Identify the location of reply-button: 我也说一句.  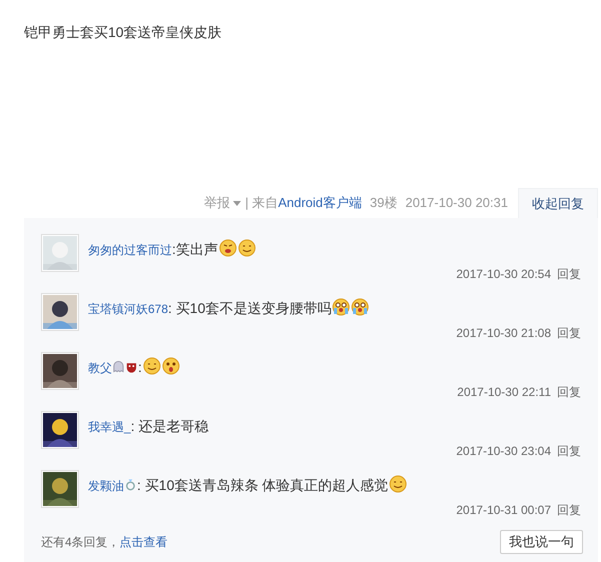
(541, 542).